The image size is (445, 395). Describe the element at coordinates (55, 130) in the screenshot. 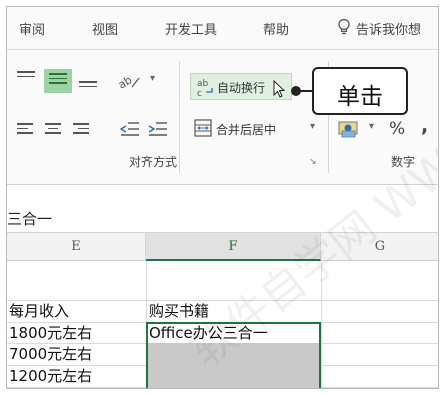

I see `align-center-icon` at that location.